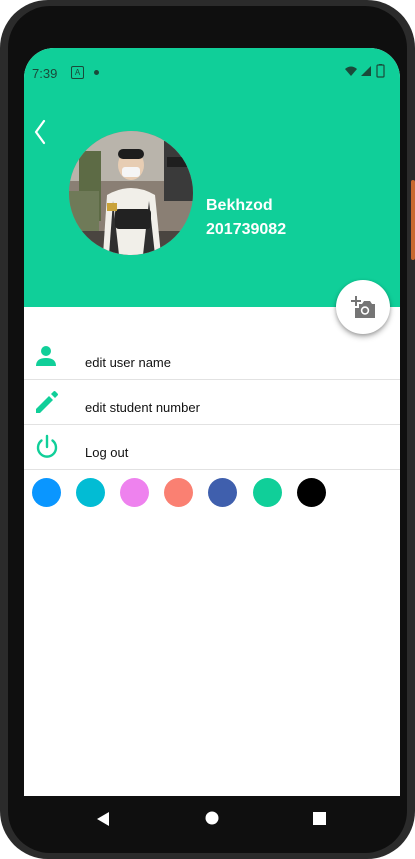 The width and height of the screenshot is (415, 859). I want to click on nav-home-button, so click(212, 820).